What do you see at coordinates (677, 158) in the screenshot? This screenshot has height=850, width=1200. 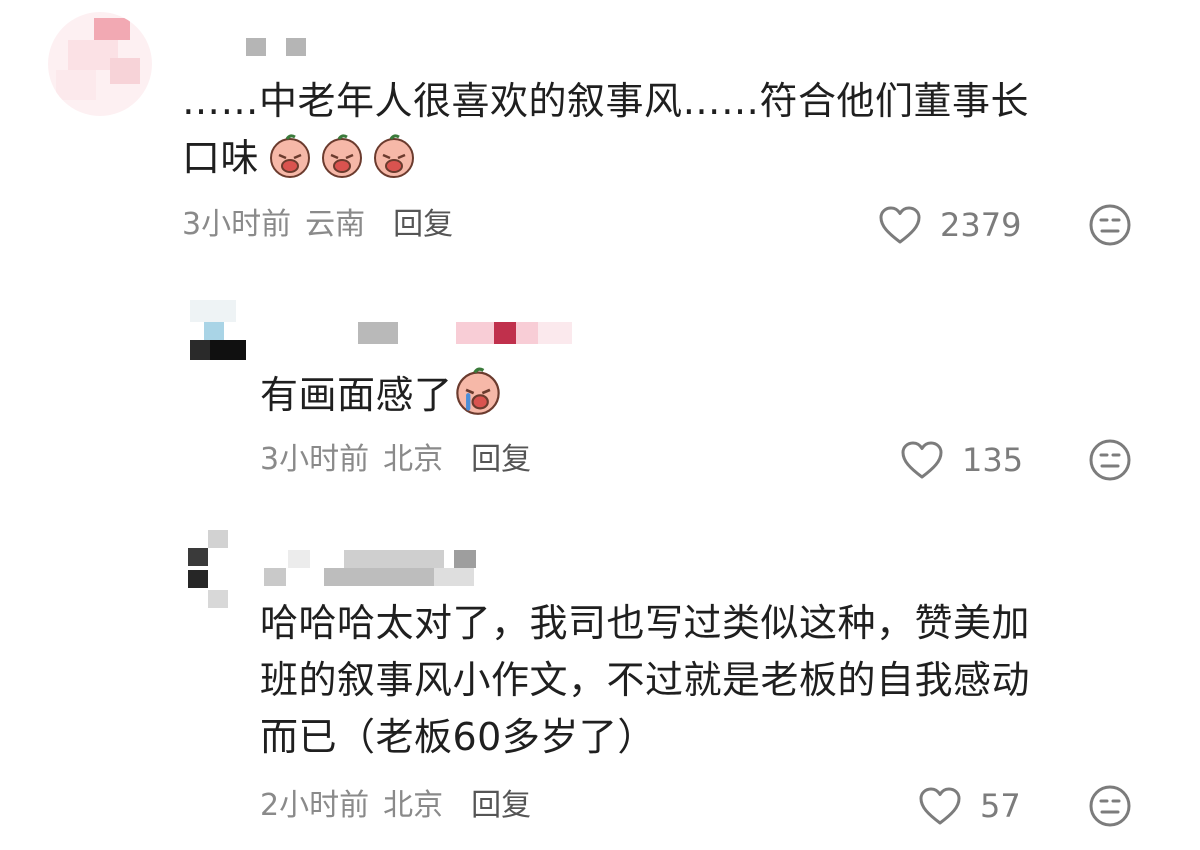 I see `comment-line: 口味` at bounding box center [677, 158].